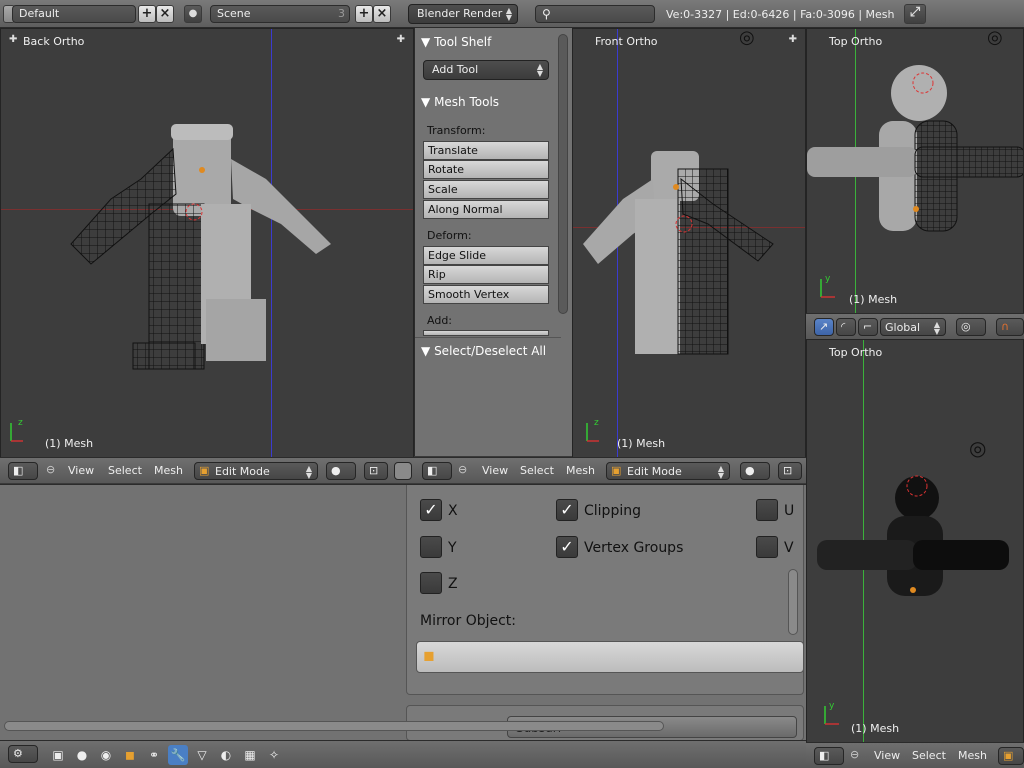  I want to click on mirror-v-checkbox, so click(767, 547).